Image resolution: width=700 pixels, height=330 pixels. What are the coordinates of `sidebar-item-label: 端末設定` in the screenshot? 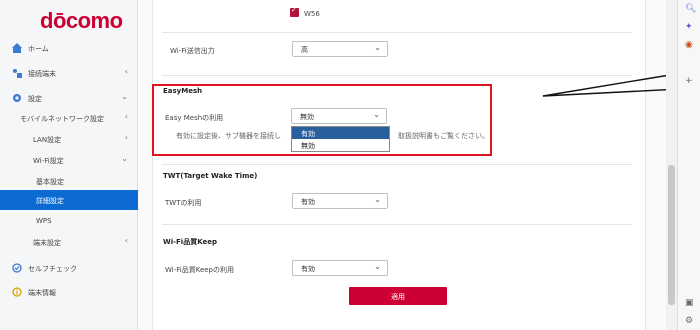 It's located at (47, 243).